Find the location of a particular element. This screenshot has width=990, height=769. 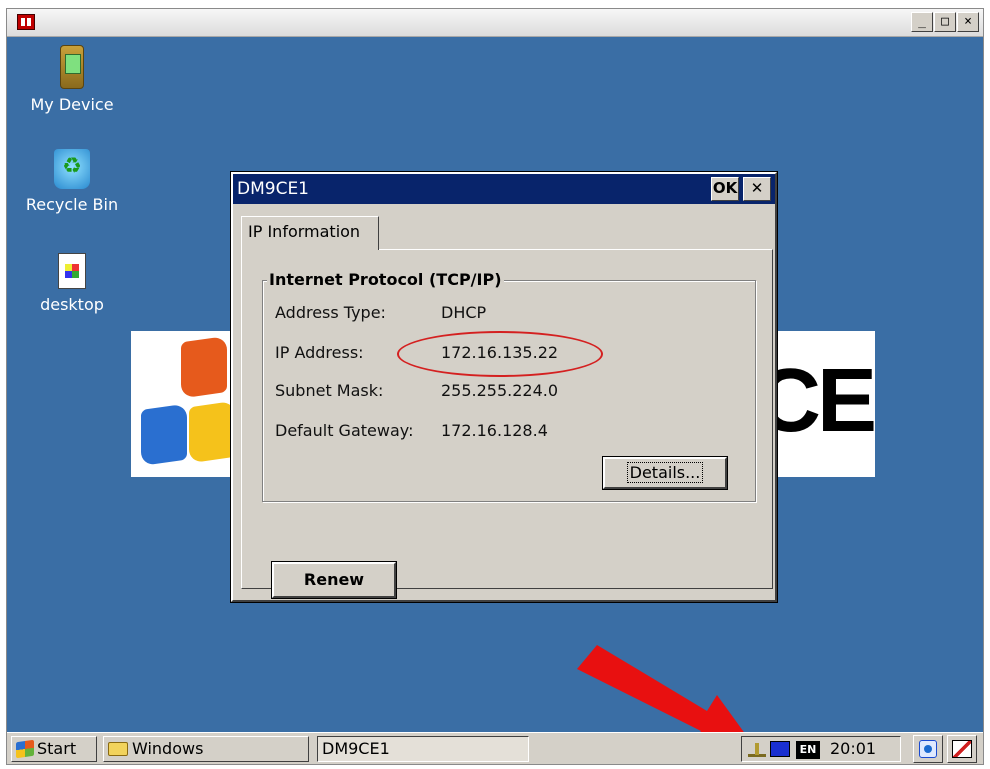

desktop-icon-recycle-bin: Recycle Bin is located at coordinates (72, 181).